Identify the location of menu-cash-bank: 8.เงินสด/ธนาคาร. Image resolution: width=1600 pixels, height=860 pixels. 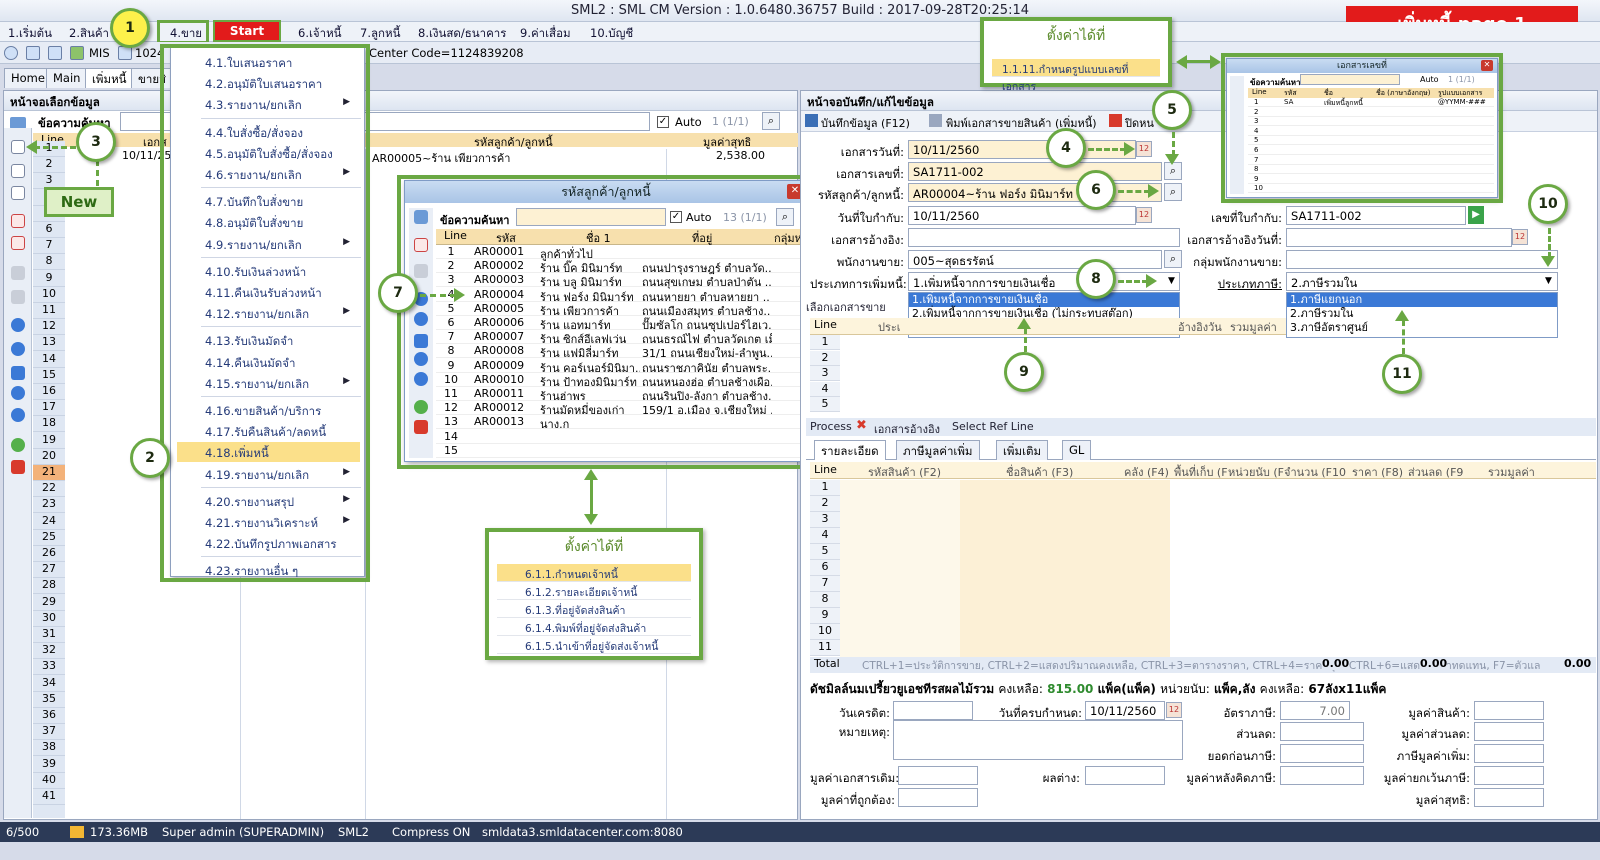
(462, 34).